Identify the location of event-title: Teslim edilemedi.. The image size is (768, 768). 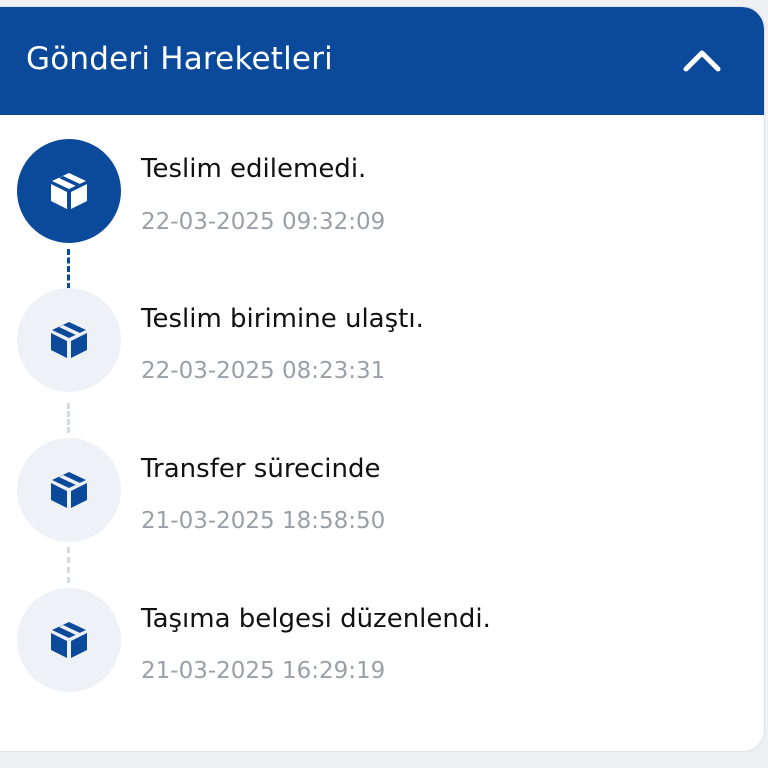
(254, 169).